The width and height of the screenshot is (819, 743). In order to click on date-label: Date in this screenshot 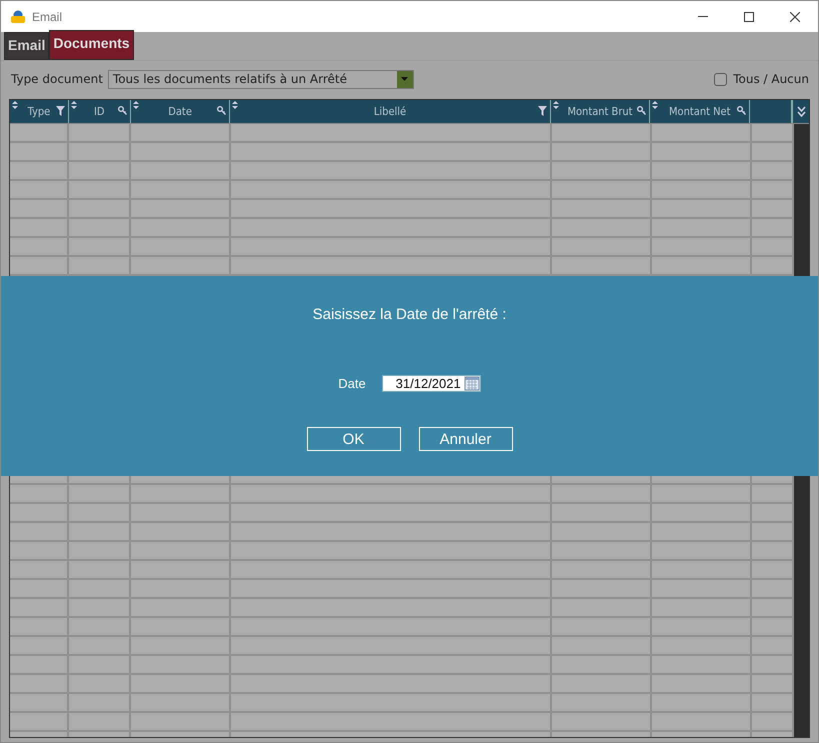, I will do `click(352, 383)`.